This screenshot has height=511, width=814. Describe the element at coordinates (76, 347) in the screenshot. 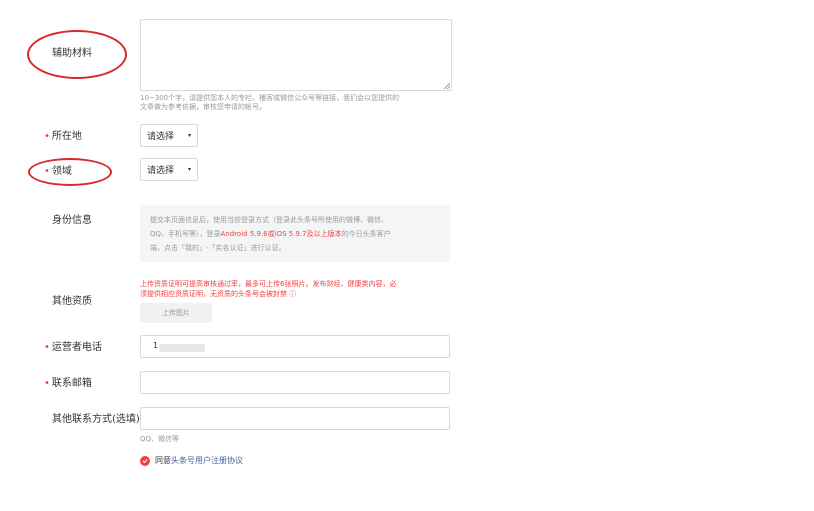

I see `operator-phone-label-text: 运营者电话` at that location.